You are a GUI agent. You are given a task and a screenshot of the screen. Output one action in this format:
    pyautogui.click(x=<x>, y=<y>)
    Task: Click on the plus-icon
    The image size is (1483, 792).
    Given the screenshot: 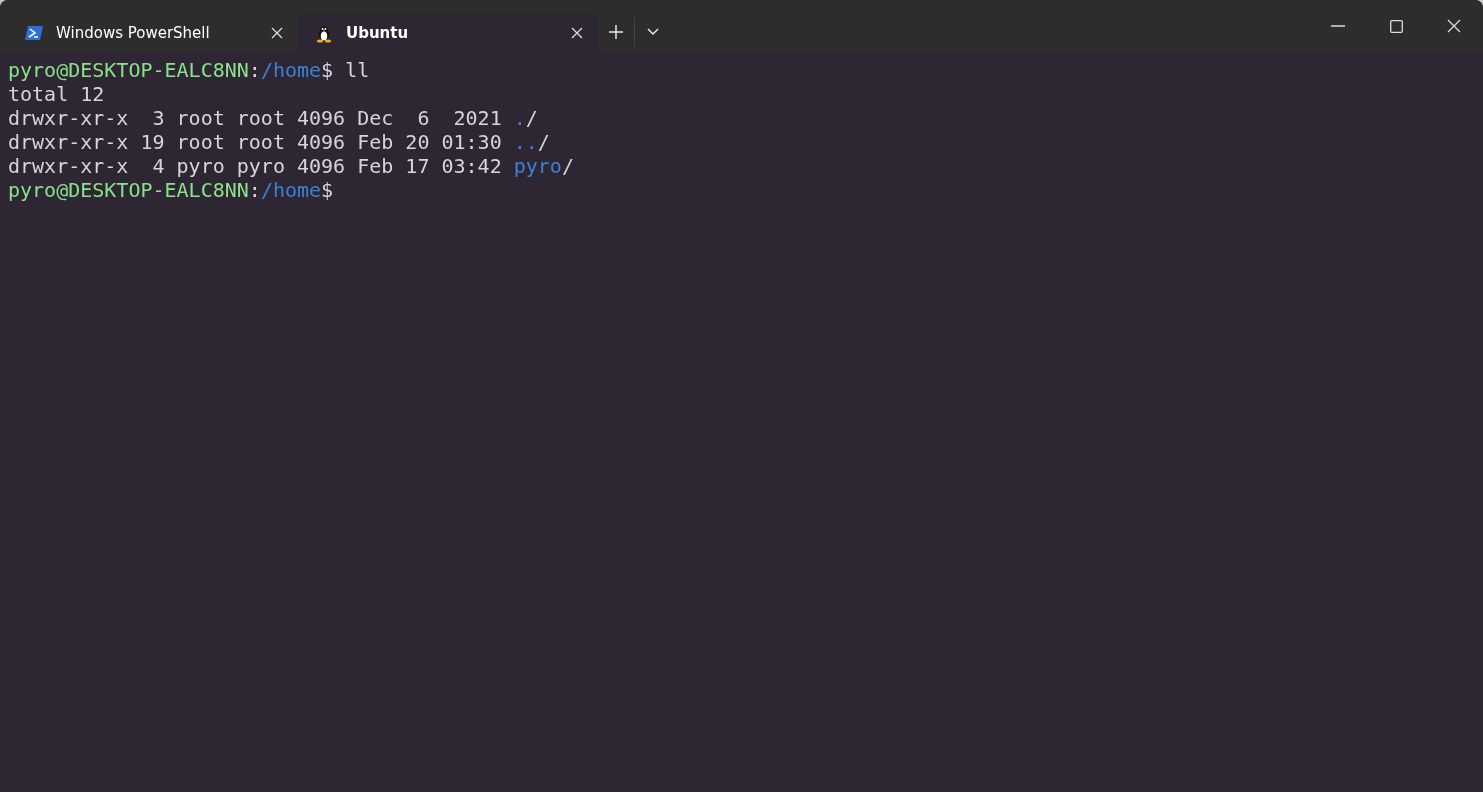 What is the action you would take?
    pyautogui.click(x=616, y=32)
    